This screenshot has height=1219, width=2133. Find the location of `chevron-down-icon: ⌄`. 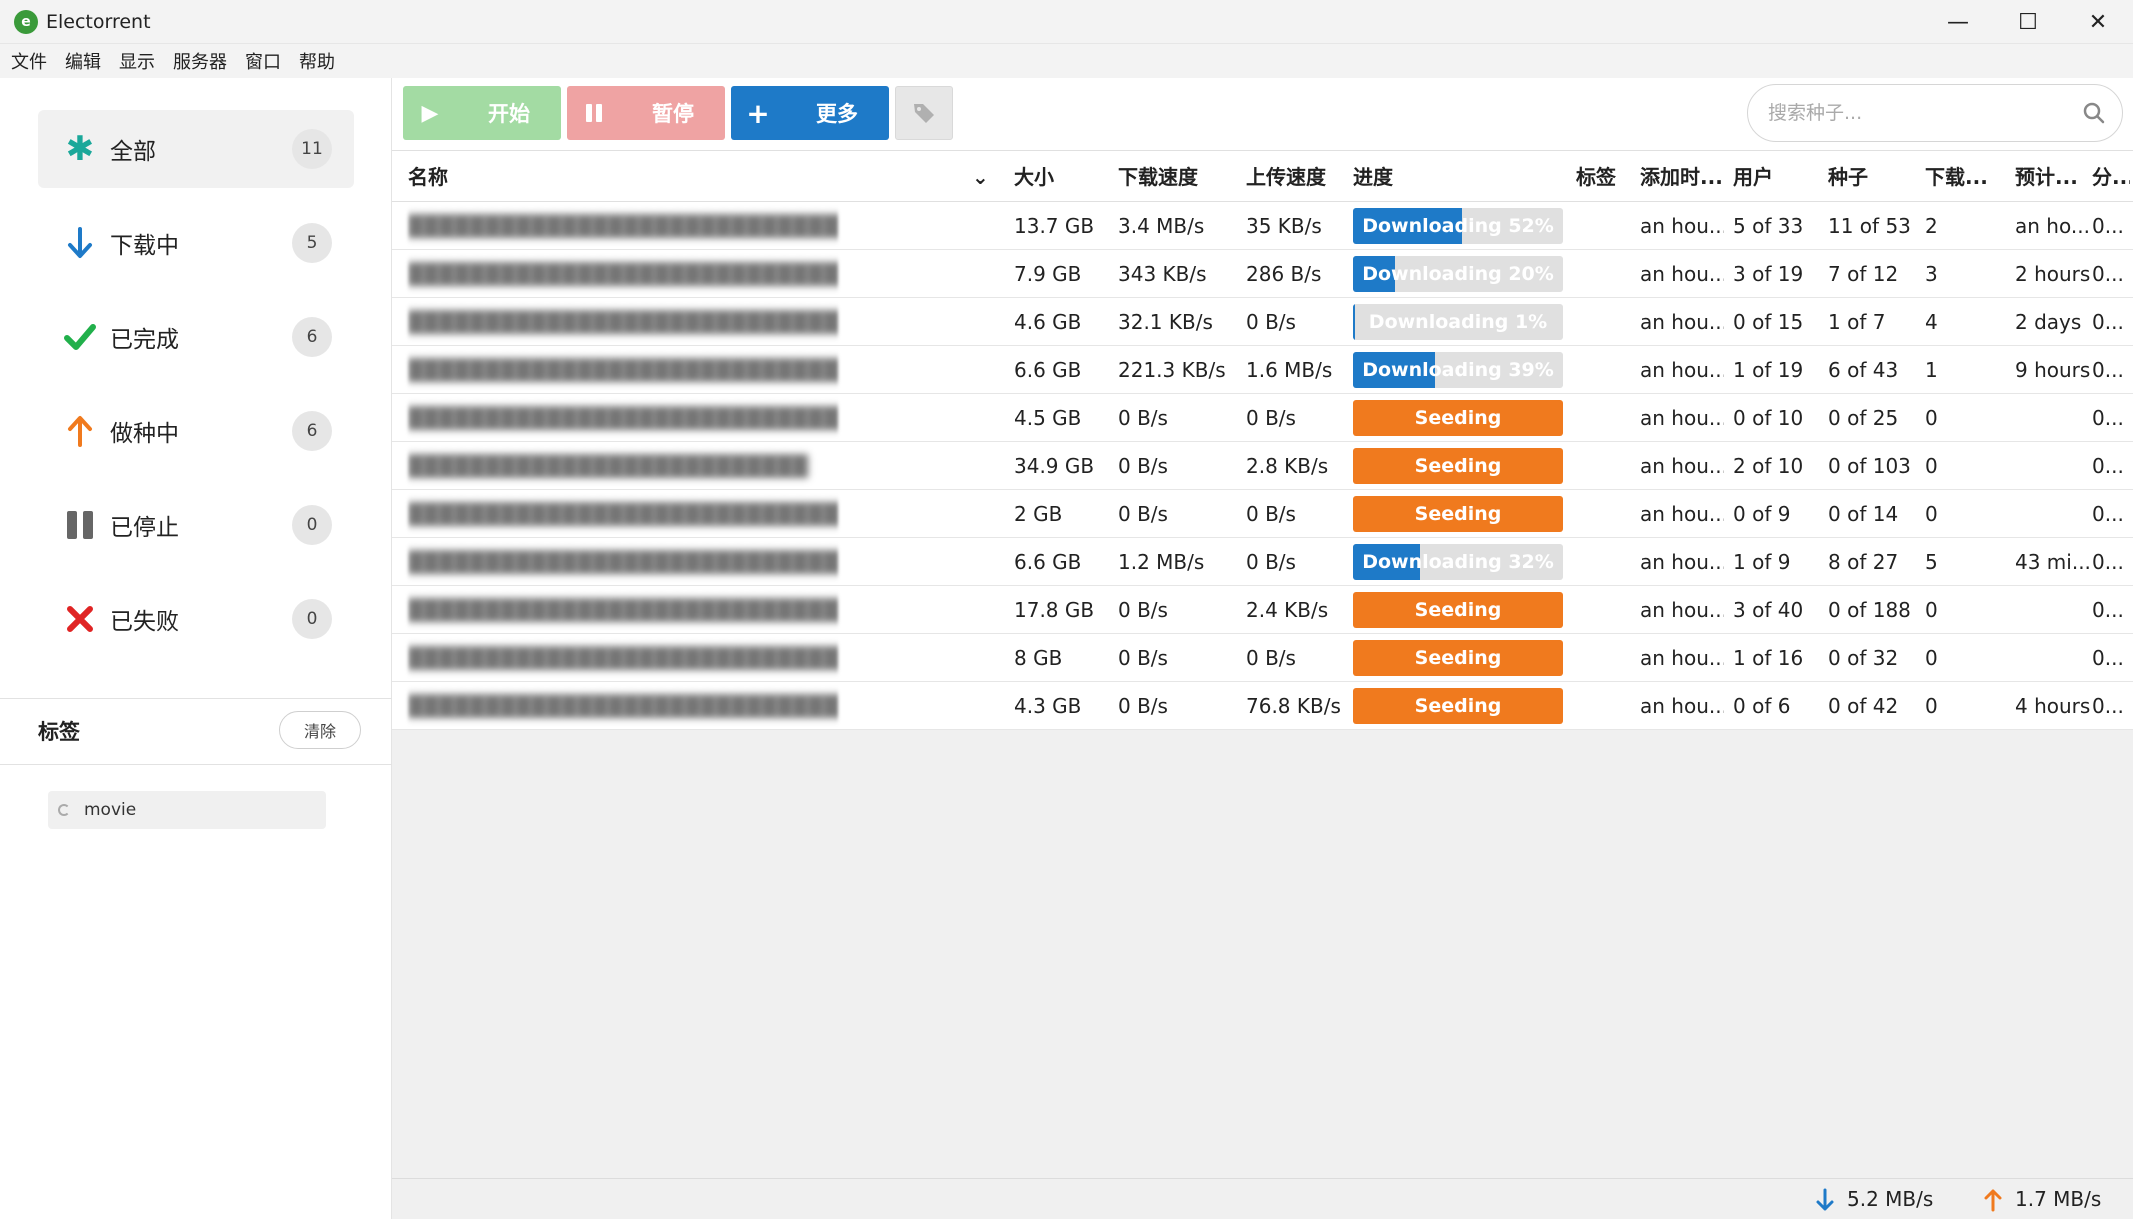

chevron-down-icon: ⌄ is located at coordinates (987, 177).